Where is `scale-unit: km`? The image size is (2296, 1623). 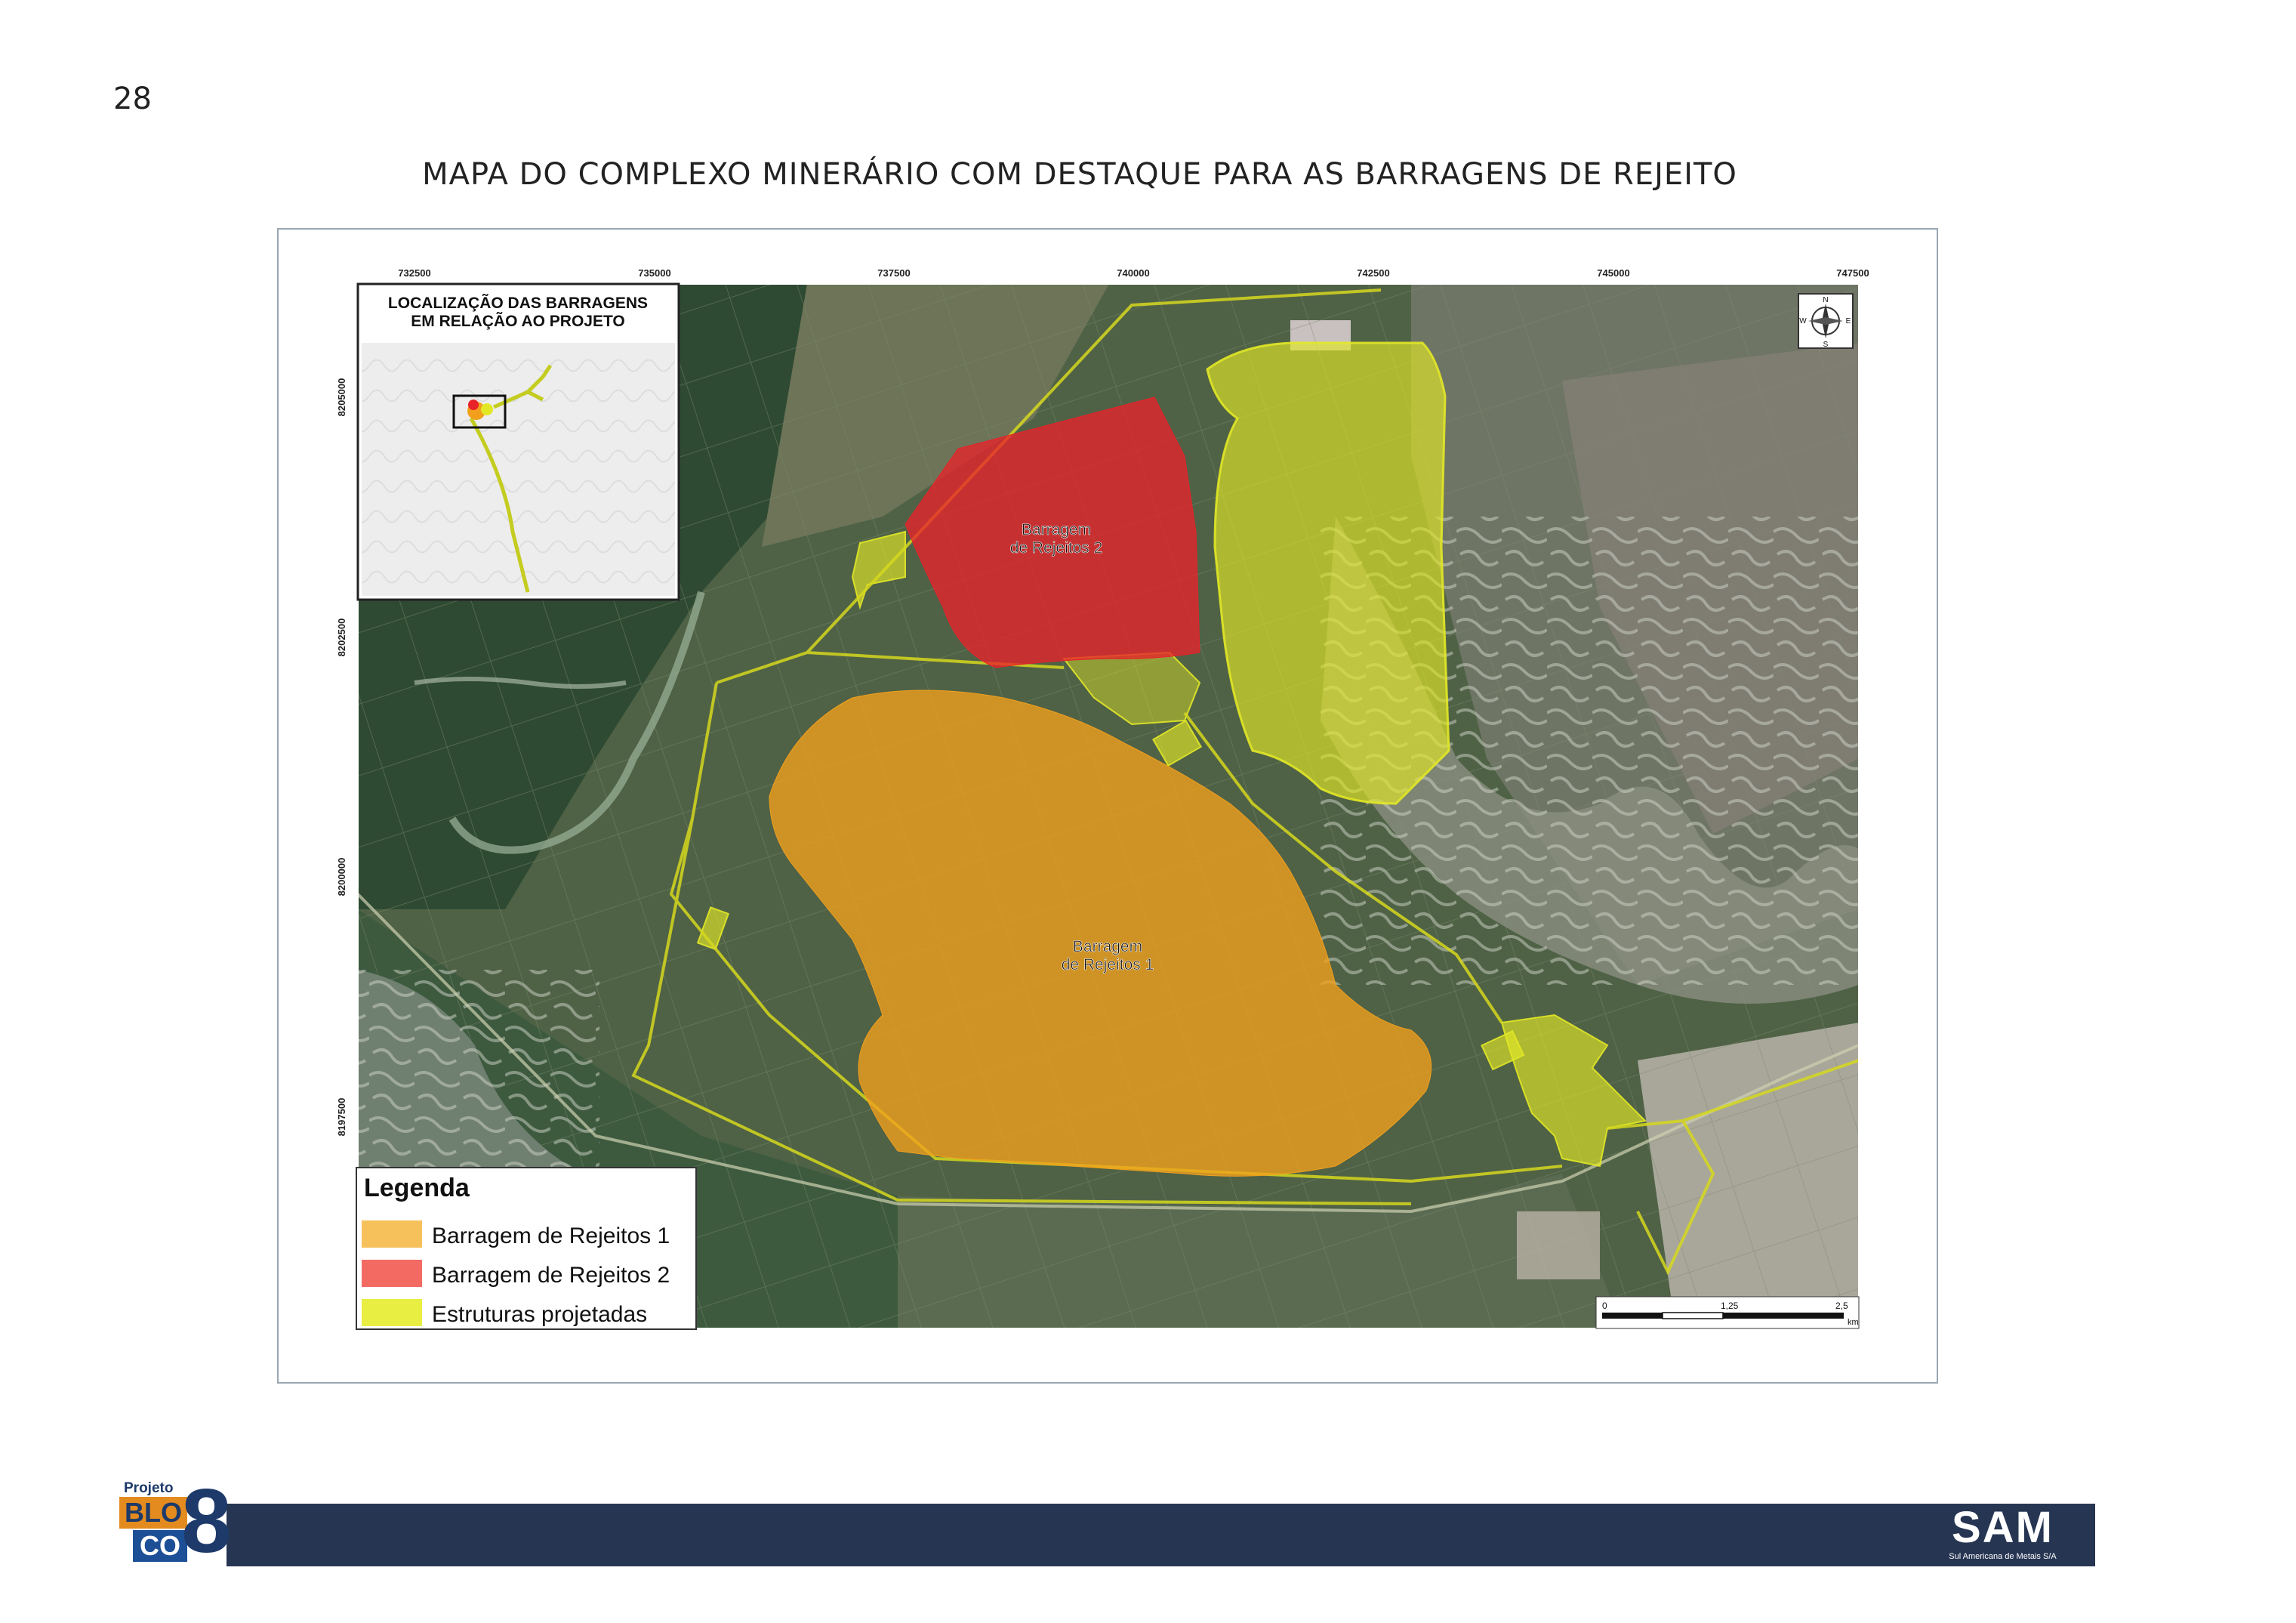 scale-unit: km is located at coordinates (1854, 1322).